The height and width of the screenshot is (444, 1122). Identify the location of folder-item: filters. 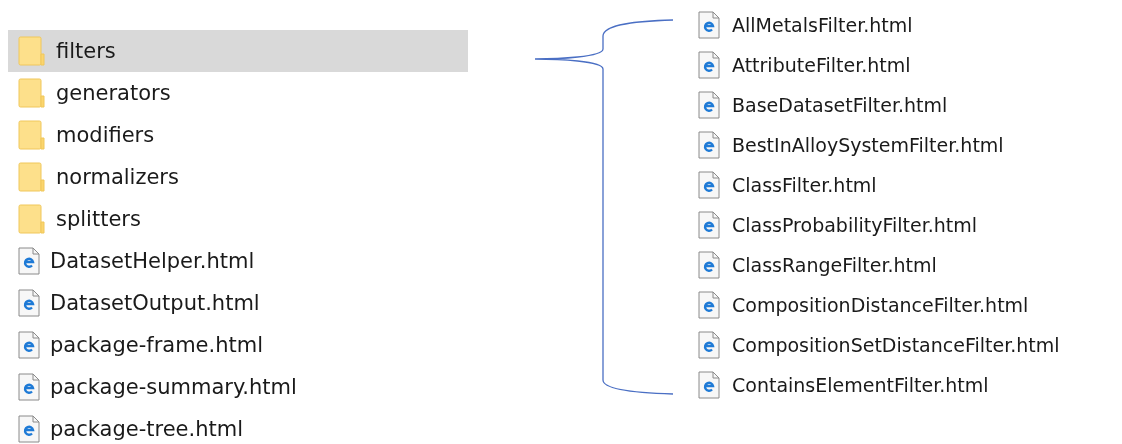
(238, 51).